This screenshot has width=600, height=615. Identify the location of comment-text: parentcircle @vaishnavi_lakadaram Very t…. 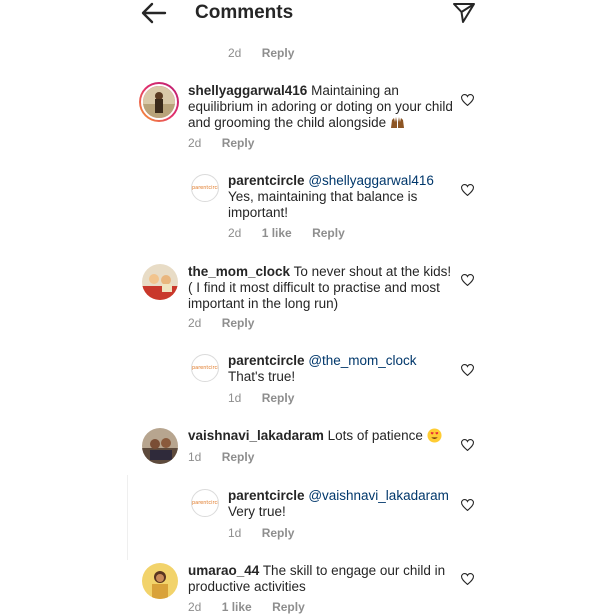
(340, 504).